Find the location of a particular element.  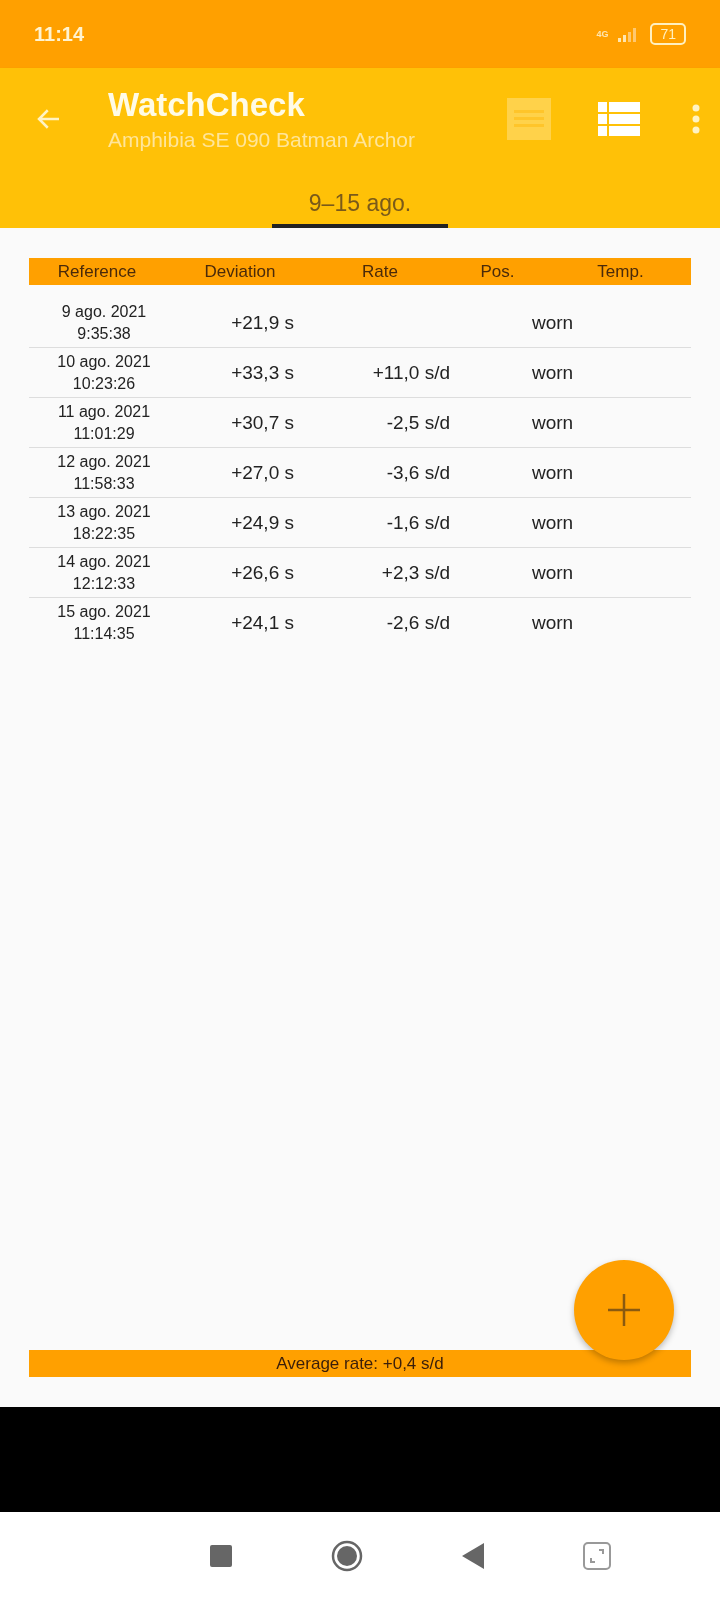

reference-cell-text: 9 ago. 2021 9:35:38 is located at coordinates (104, 322).